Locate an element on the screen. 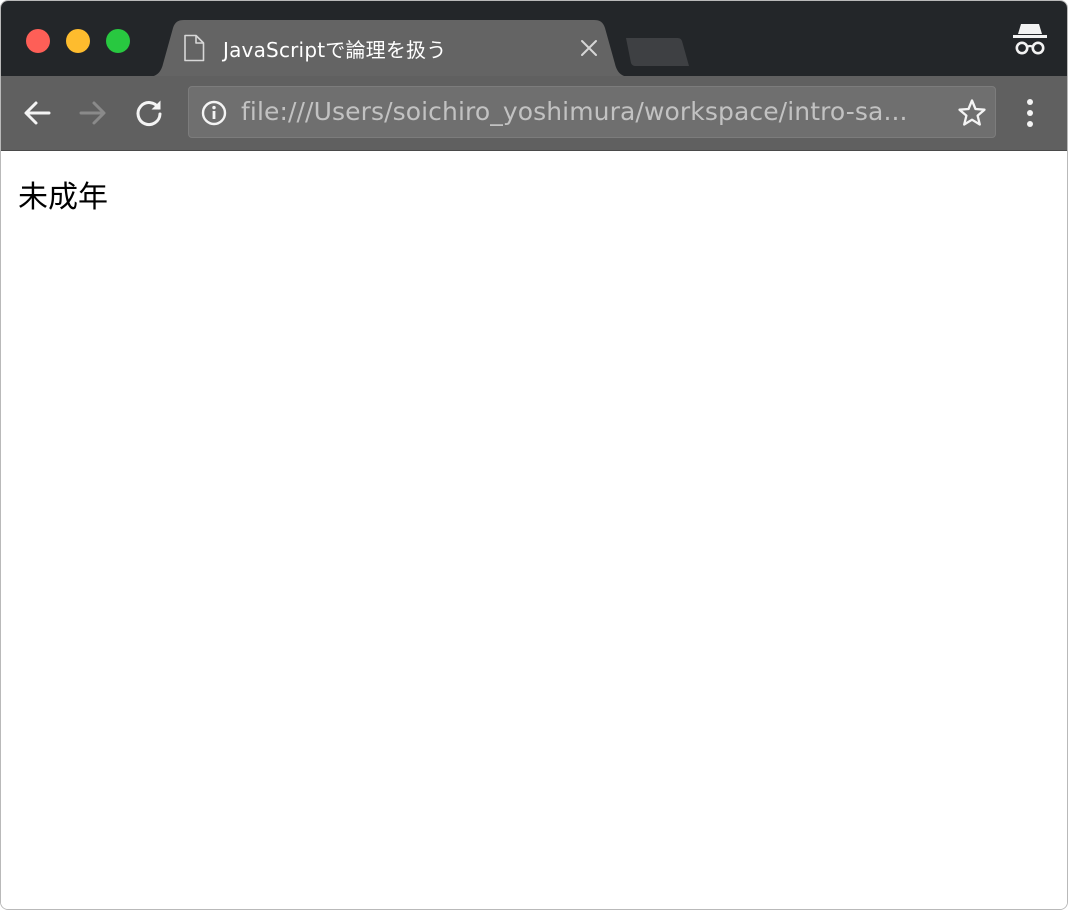  info-icon is located at coordinates (214, 113).